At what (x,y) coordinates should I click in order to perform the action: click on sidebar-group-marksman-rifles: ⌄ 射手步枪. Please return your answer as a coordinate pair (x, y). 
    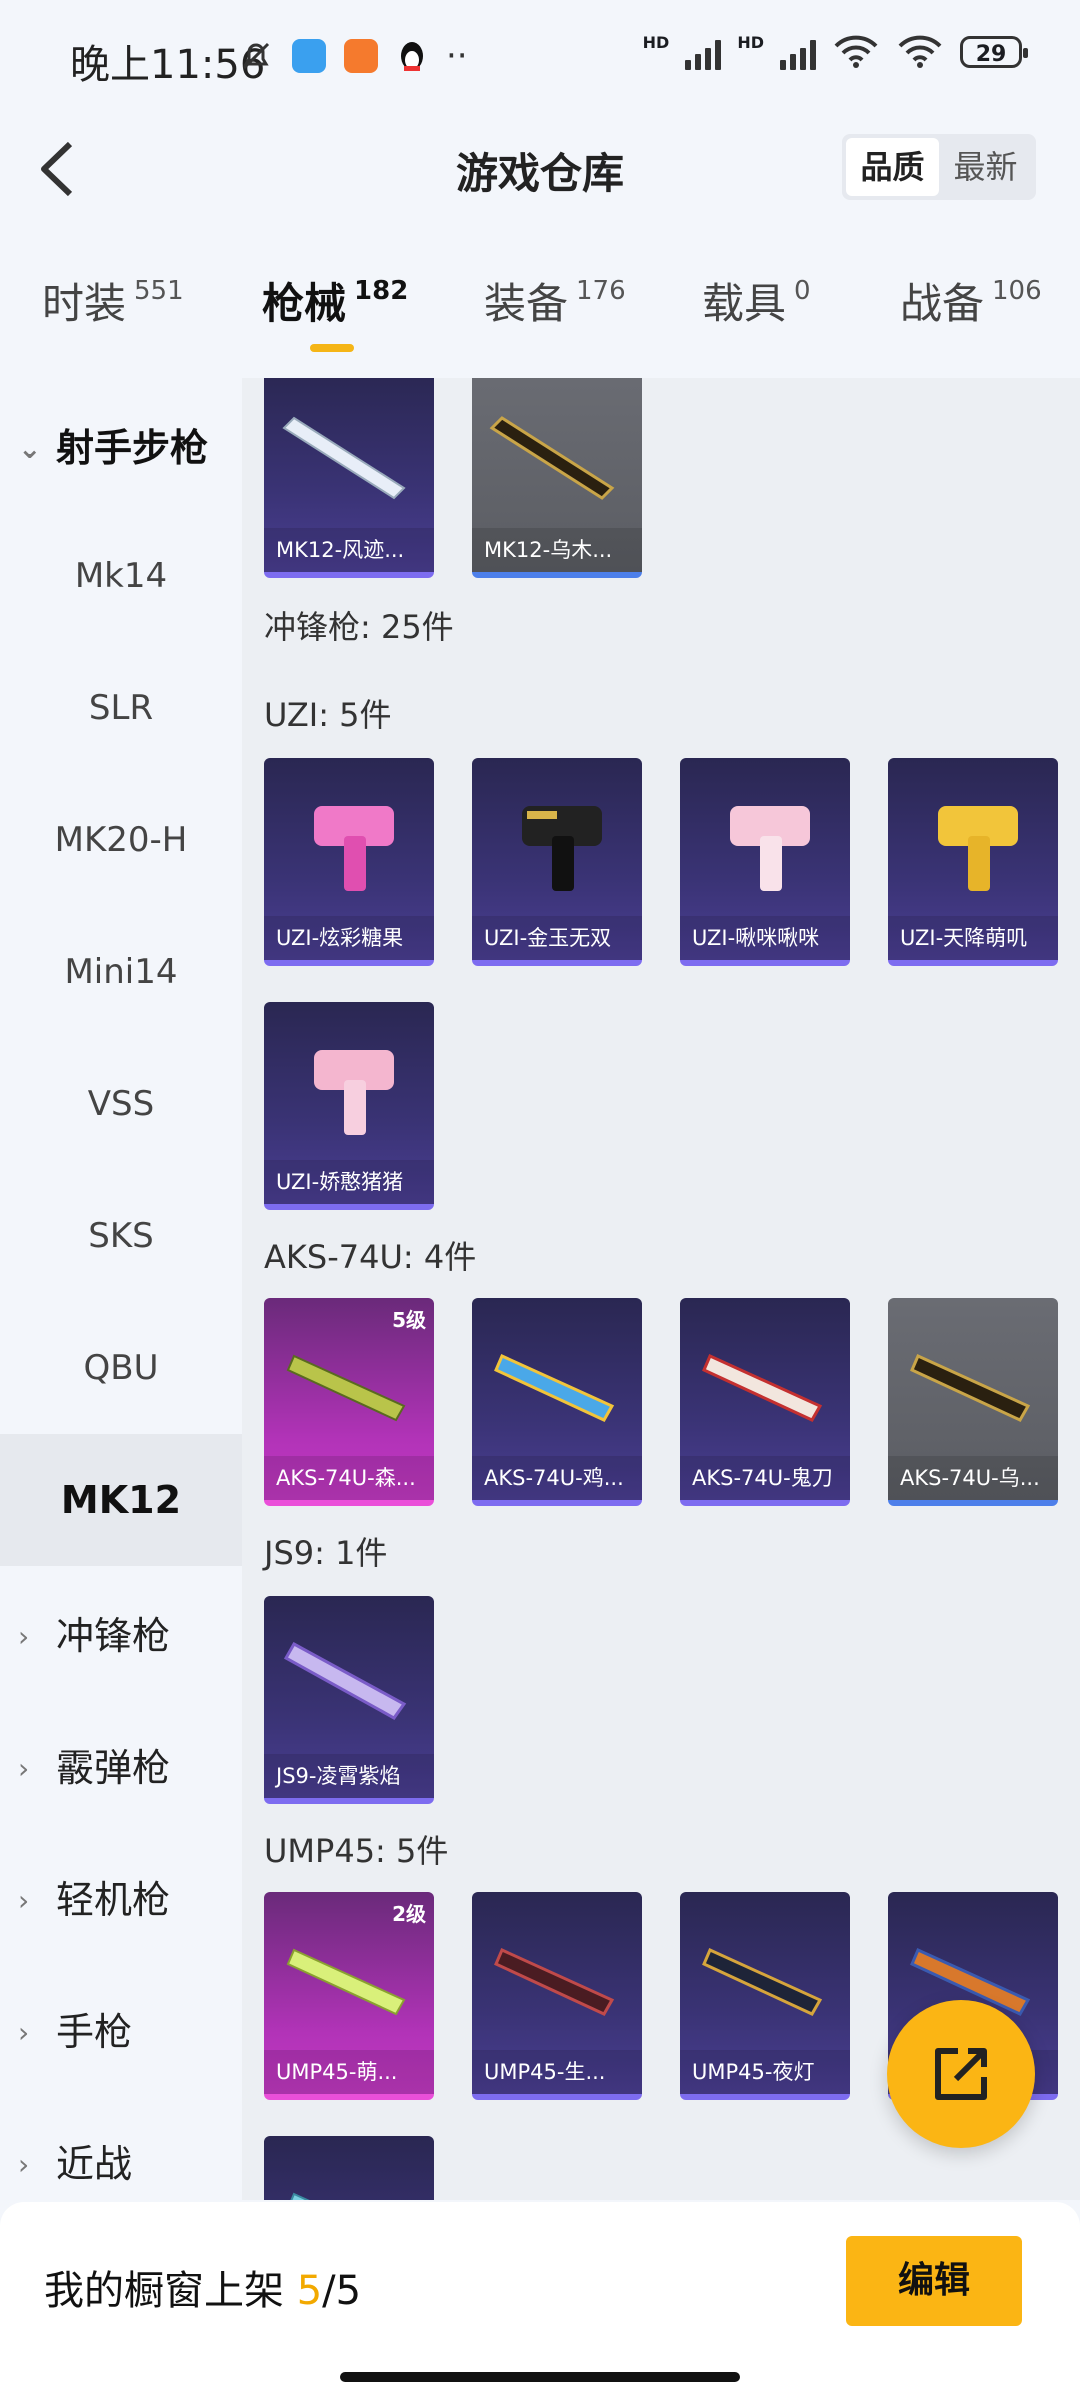
    Looking at the image, I should click on (121, 444).